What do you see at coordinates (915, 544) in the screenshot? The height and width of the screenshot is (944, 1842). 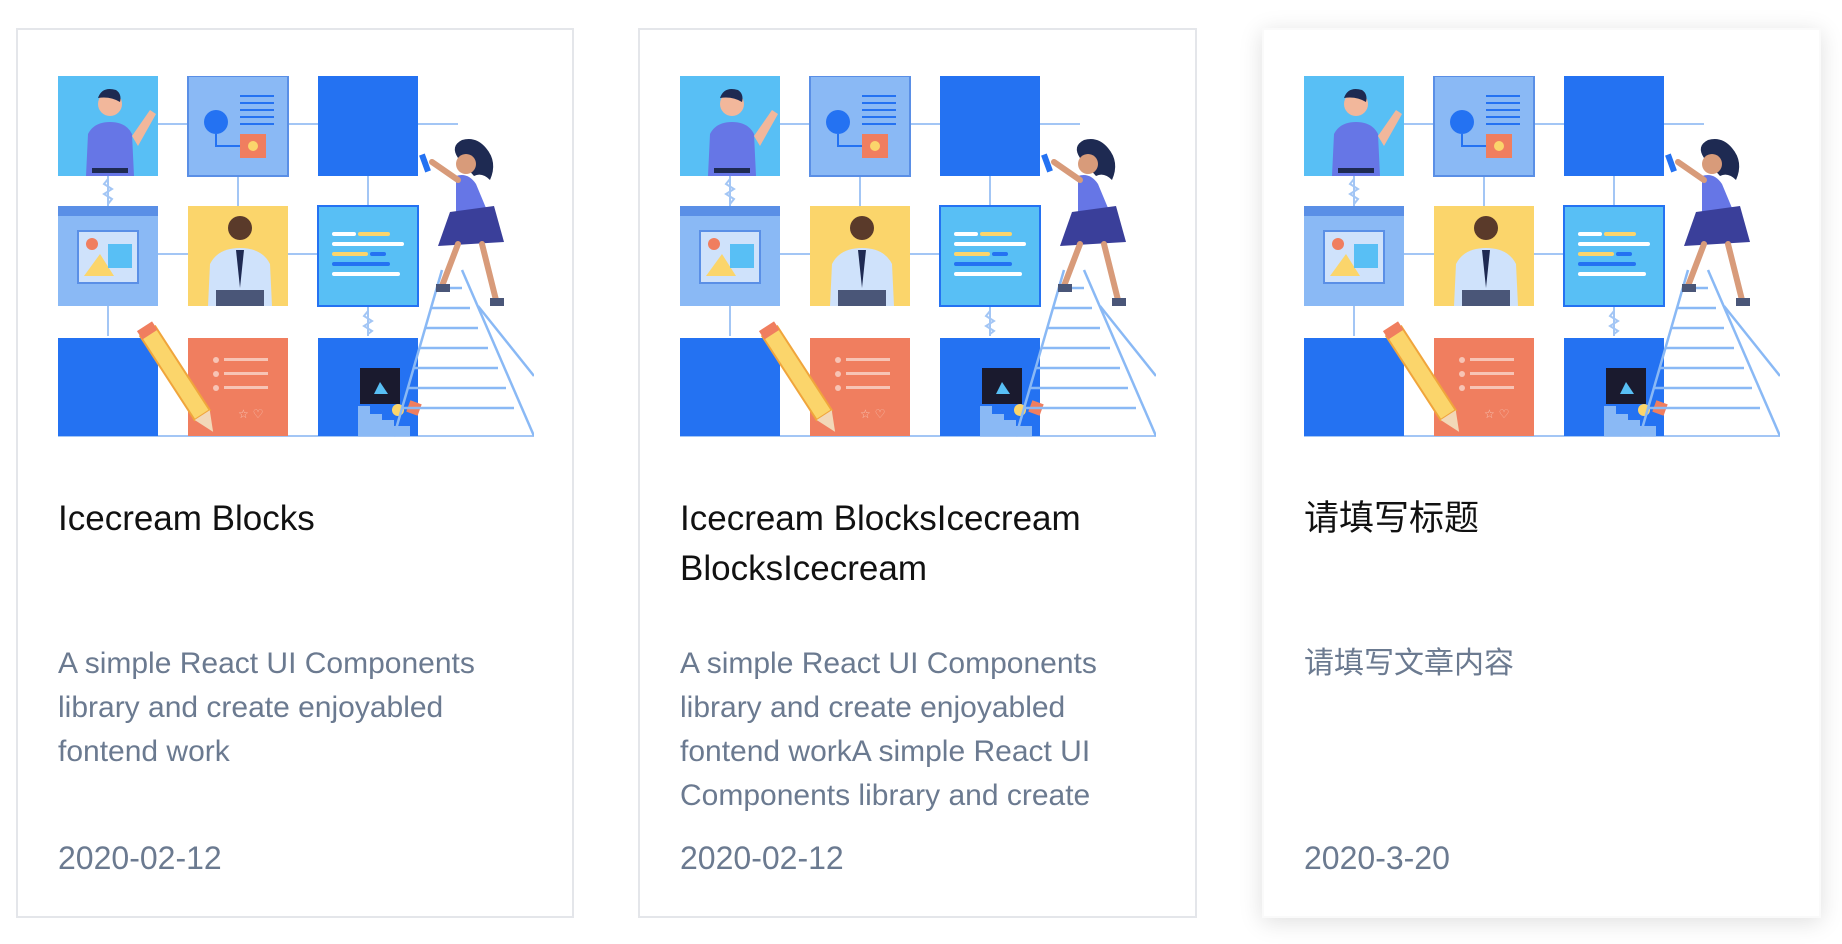 I see `card-title: Icecream BlocksIcecream BlocksIcecream` at bounding box center [915, 544].